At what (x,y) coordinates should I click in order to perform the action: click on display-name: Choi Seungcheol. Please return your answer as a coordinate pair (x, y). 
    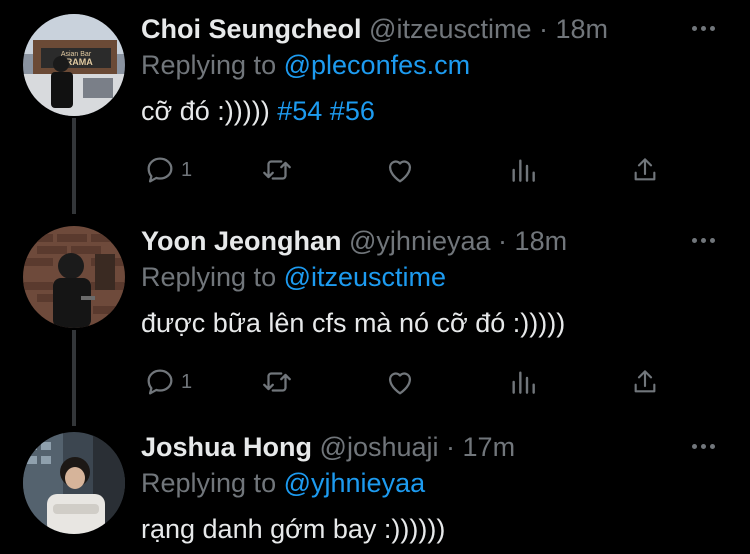
    Looking at the image, I should click on (251, 29).